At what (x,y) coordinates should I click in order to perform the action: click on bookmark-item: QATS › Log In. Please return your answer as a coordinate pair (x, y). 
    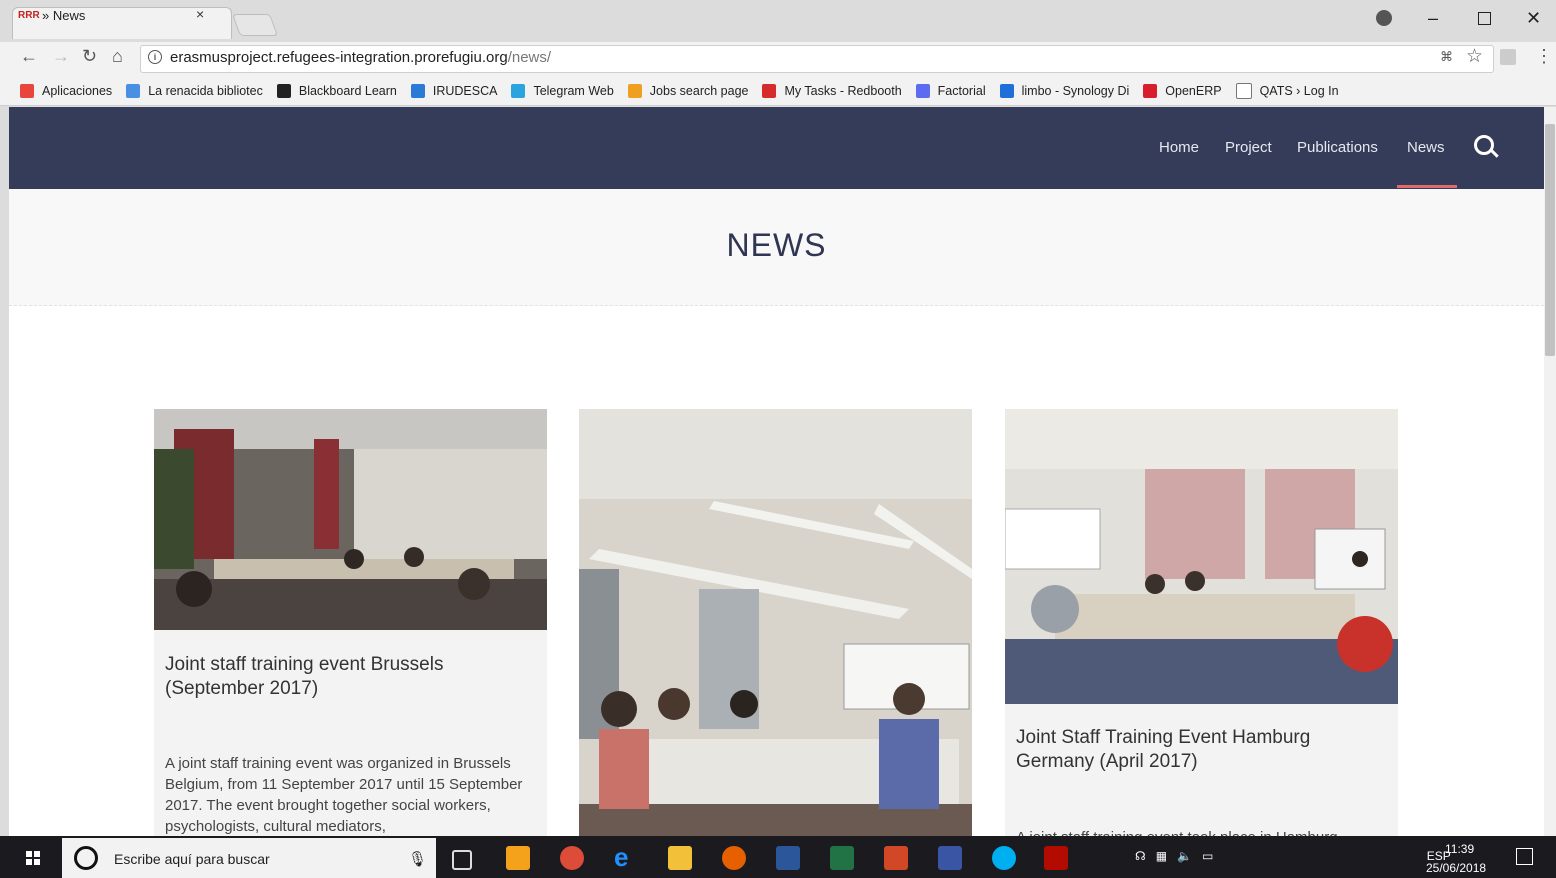
    Looking at the image, I should click on (1287, 90).